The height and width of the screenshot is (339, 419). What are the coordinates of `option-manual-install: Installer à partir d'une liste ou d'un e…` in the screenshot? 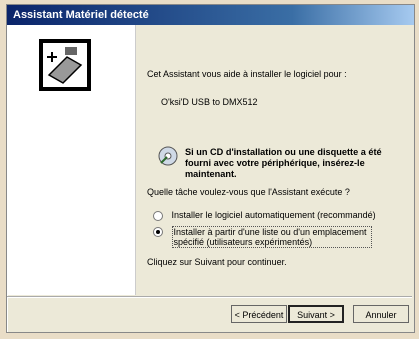 It's located at (262, 237).